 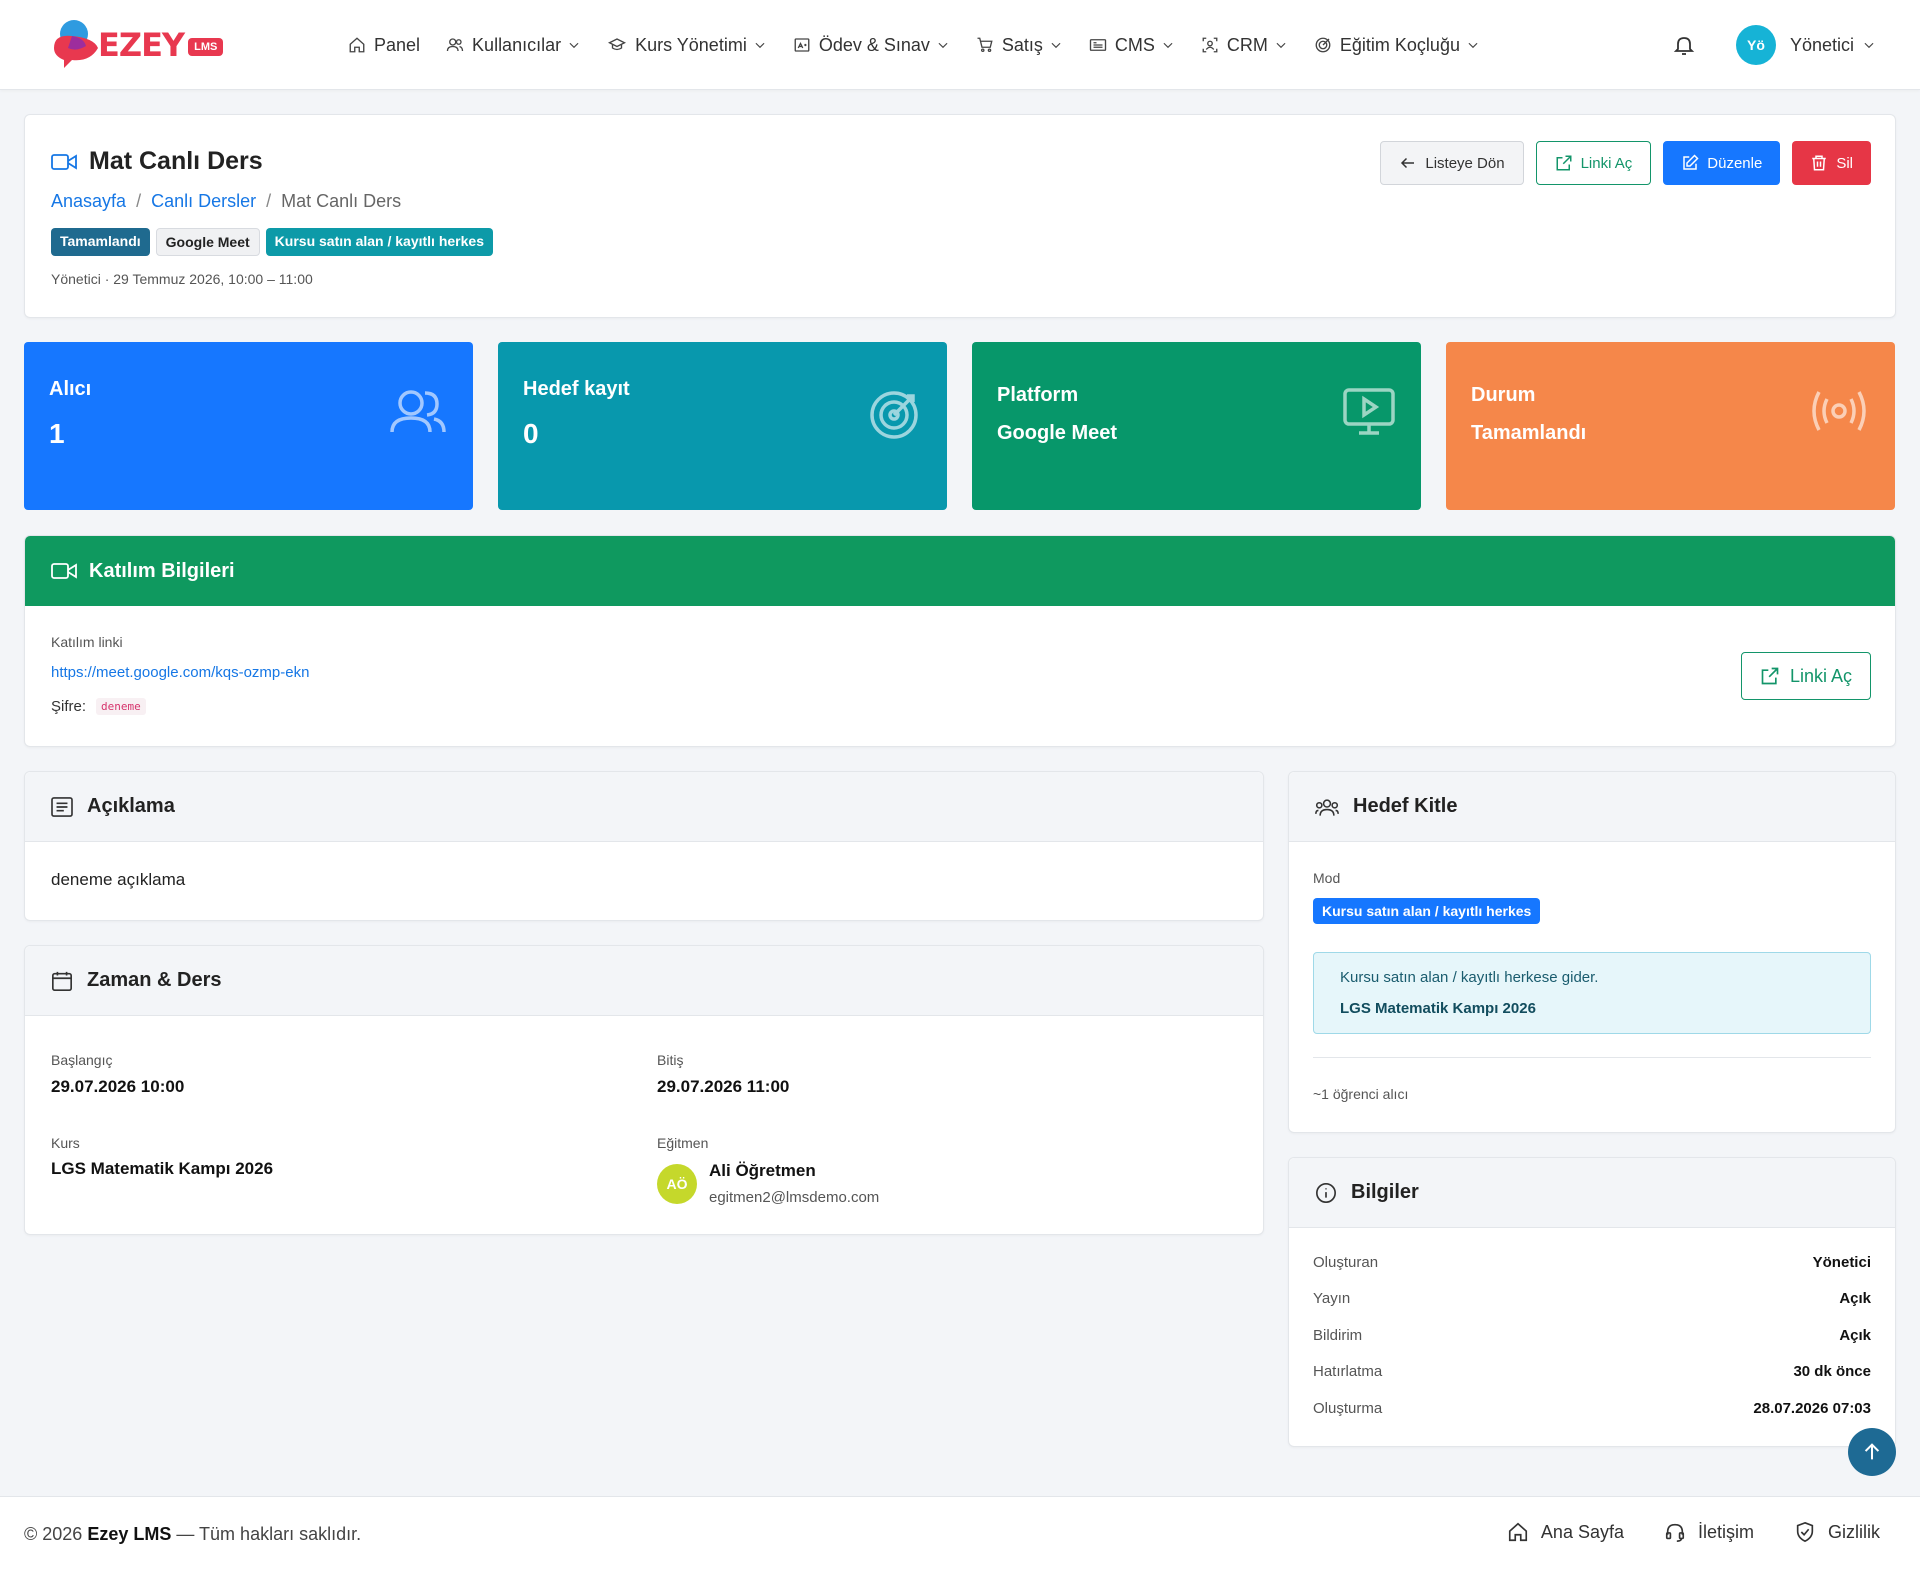 What do you see at coordinates (1670, 426) in the screenshot?
I see `stat-card-durum: Durum Tamamlandı` at bounding box center [1670, 426].